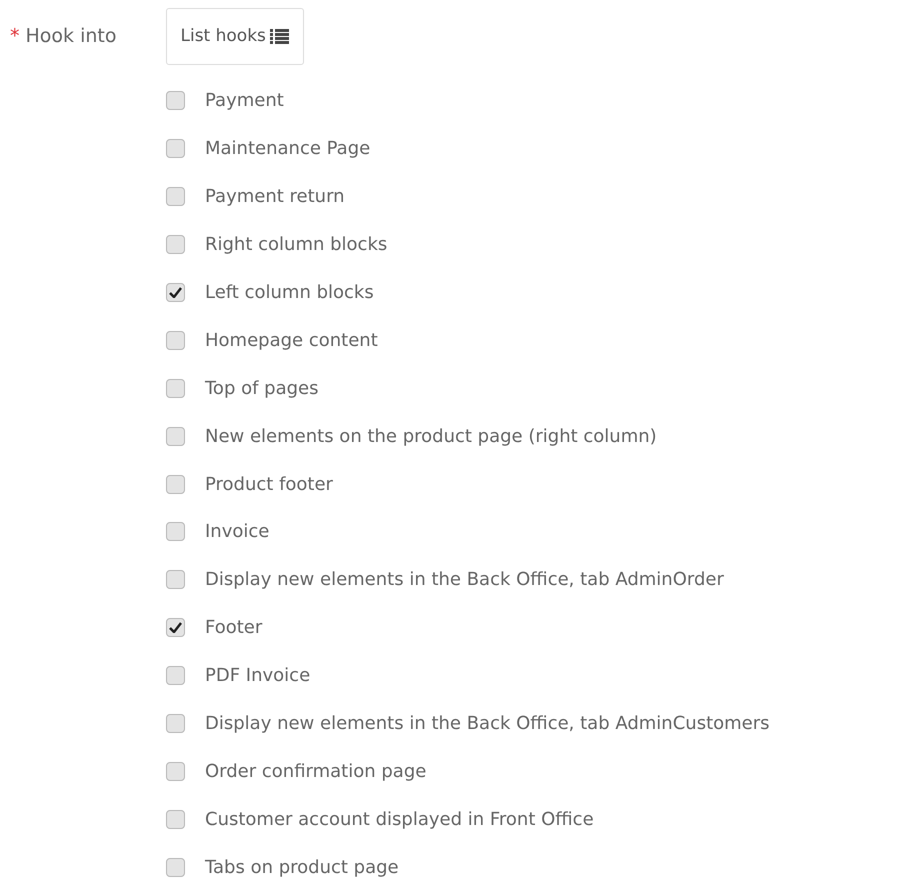  Describe the element at coordinates (487, 724) in the screenshot. I see `checkbox-label: Display new elements in the Back Office, tab AdminCustomers` at that location.